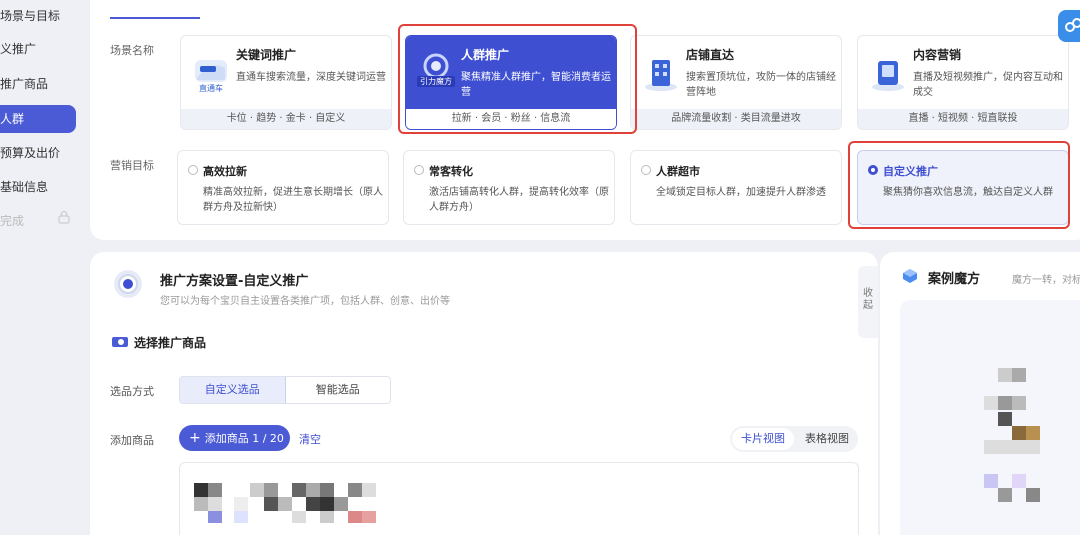 Image resolution: width=1080 pixels, height=535 pixels. Describe the element at coordinates (132, 50) in the screenshot. I see `scene-label: 场景名称` at that location.